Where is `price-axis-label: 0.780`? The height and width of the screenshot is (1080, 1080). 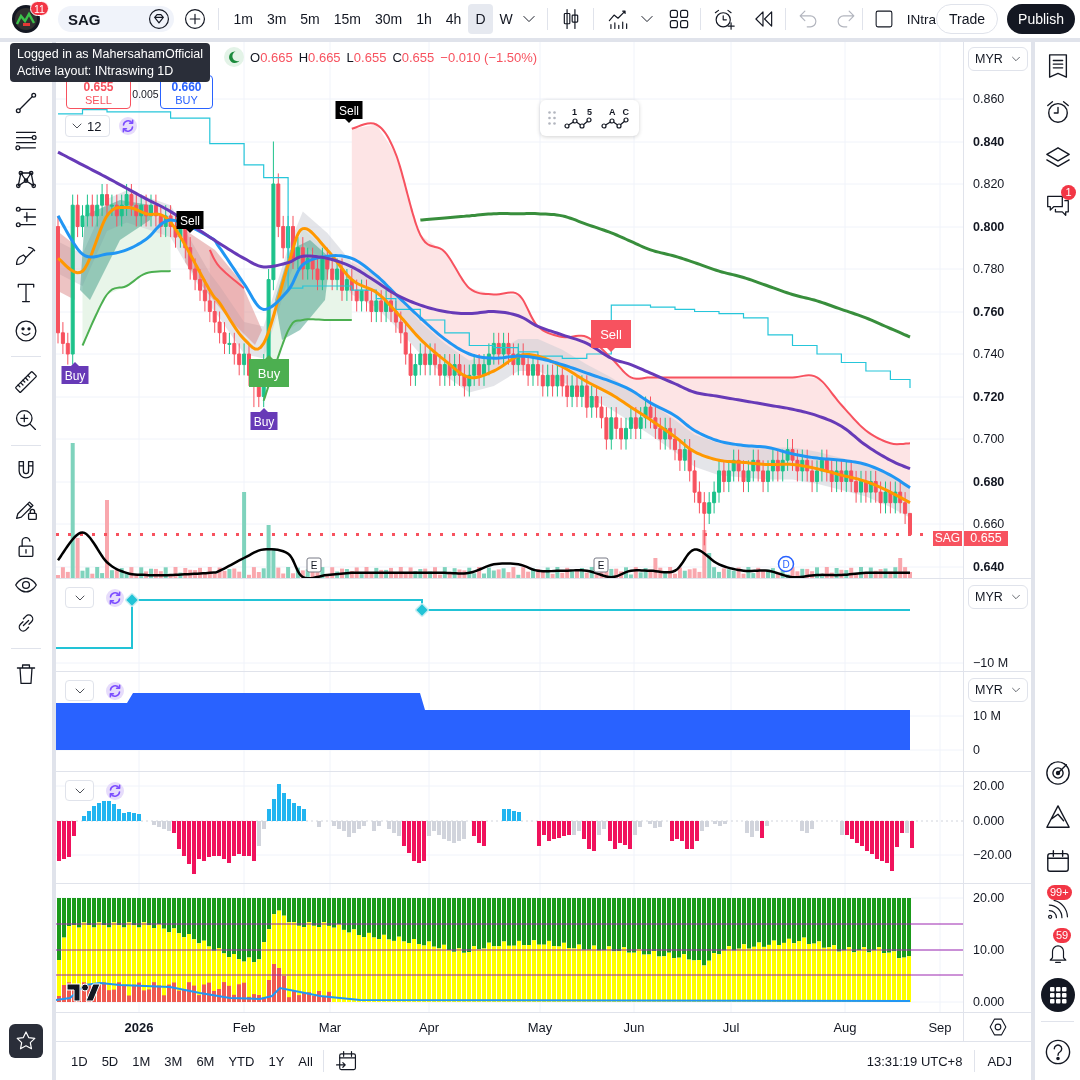 price-axis-label: 0.780 is located at coordinates (989, 269).